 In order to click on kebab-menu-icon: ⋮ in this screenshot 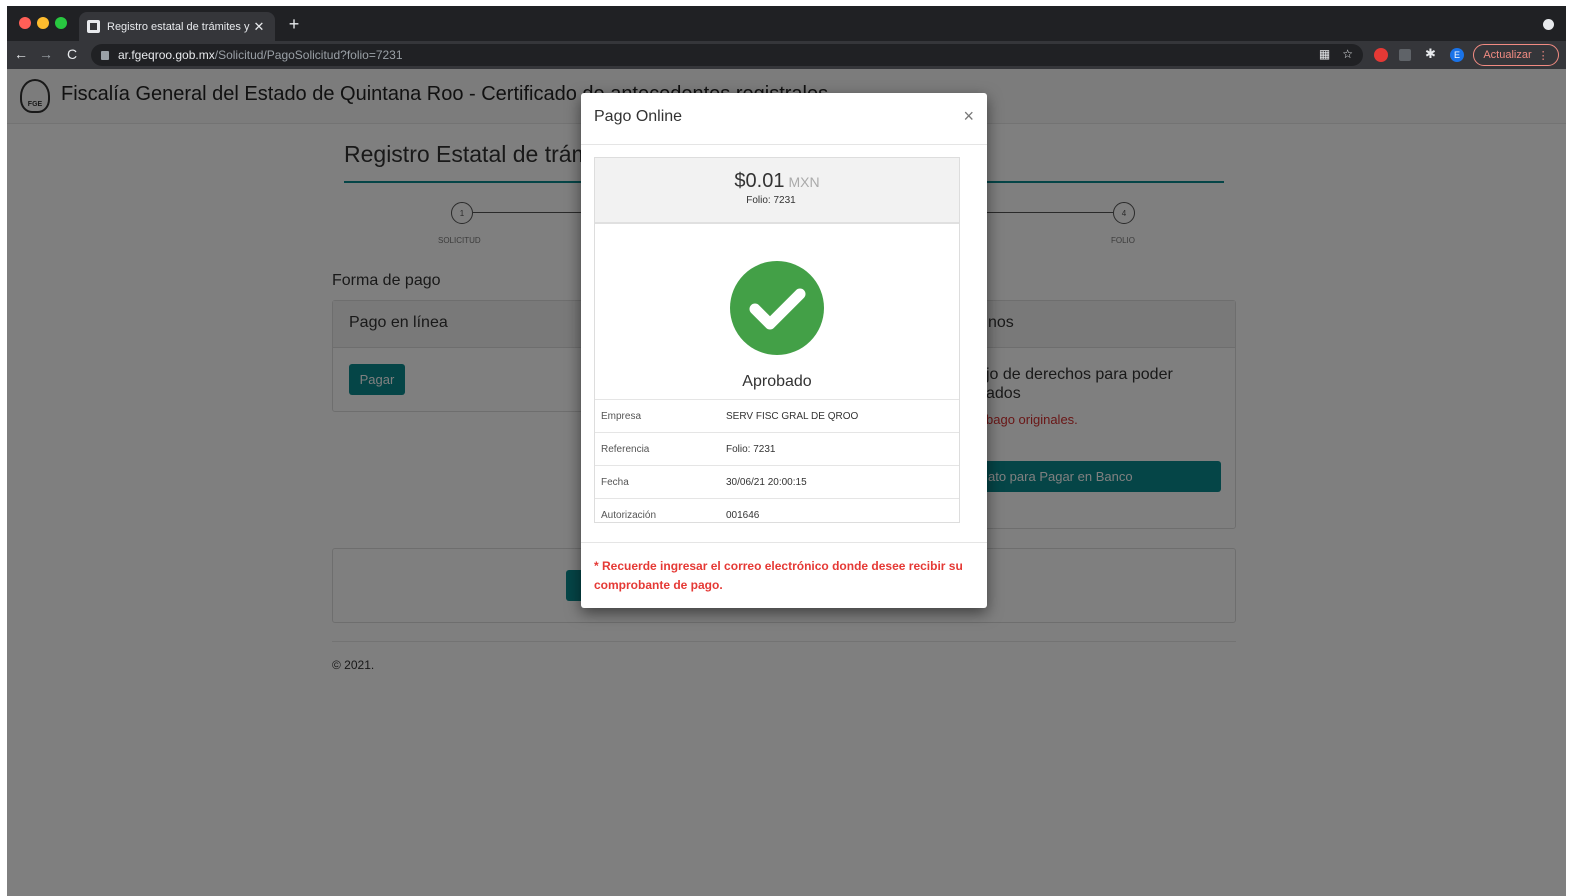, I will do `click(1543, 55)`.